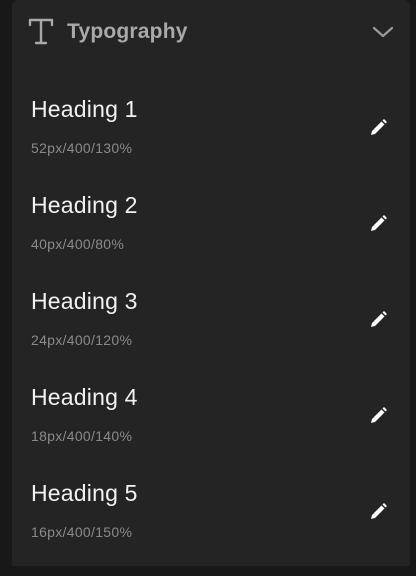 The image size is (416, 576). I want to click on style-spec: 40px/400/80%, so click(78, 244).